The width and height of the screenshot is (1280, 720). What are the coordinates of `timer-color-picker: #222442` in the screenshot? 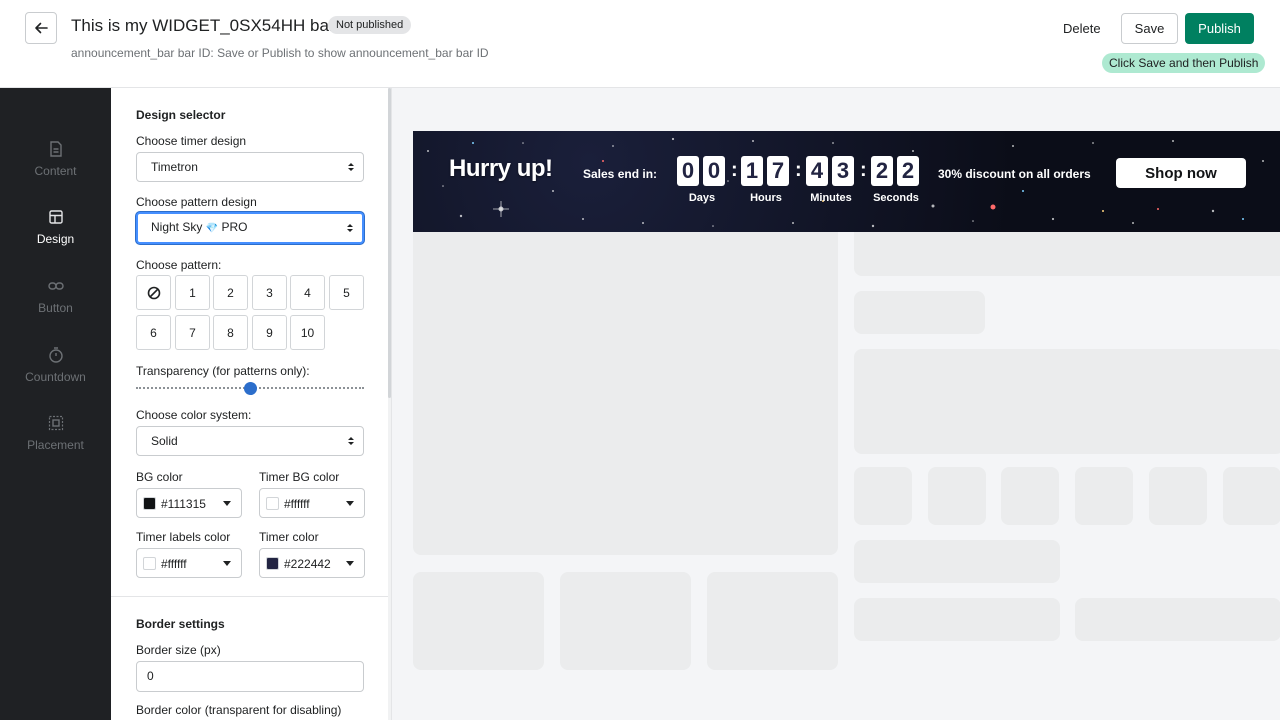 It's located at (312, 563).